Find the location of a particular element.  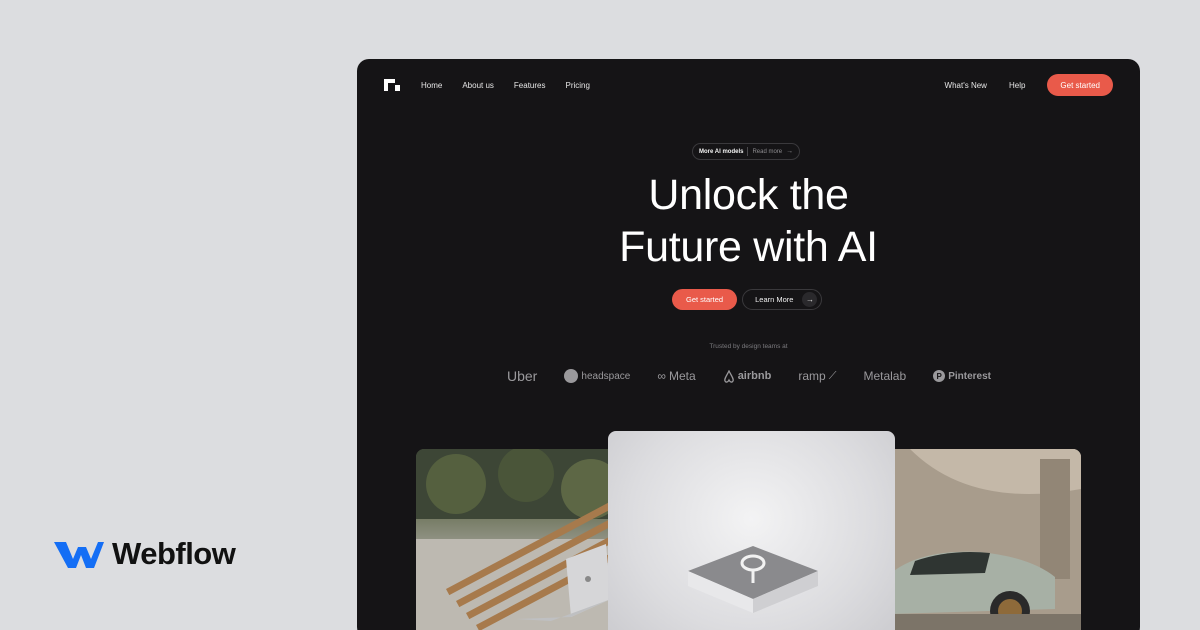

laptop-on-bench-image is located at coordinates (516, 539).